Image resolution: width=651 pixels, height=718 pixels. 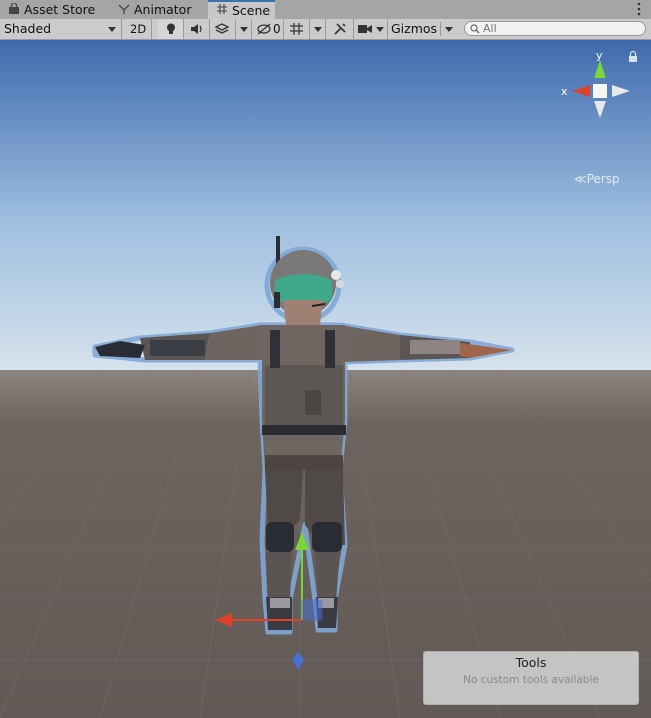 I want to click on tab-asset-store: Asset Store, so click(x=55, y=9).